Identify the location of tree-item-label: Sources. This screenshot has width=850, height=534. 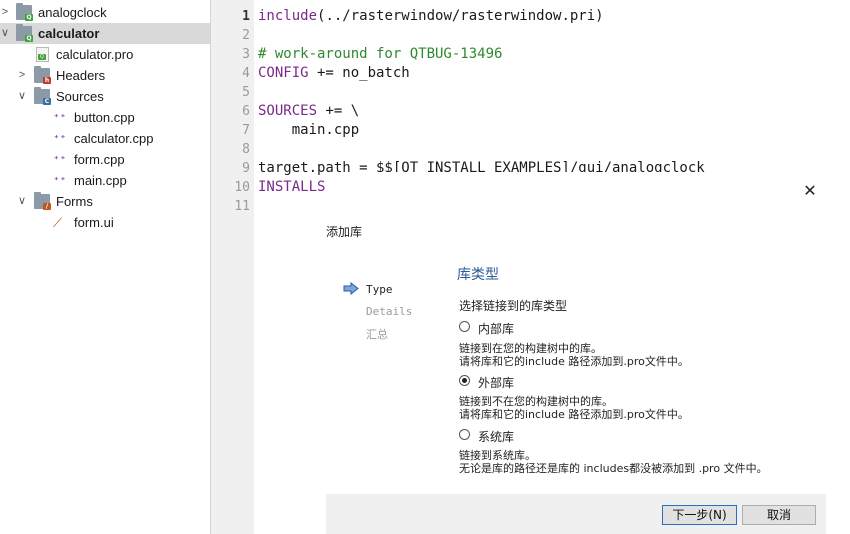
(80, 96).